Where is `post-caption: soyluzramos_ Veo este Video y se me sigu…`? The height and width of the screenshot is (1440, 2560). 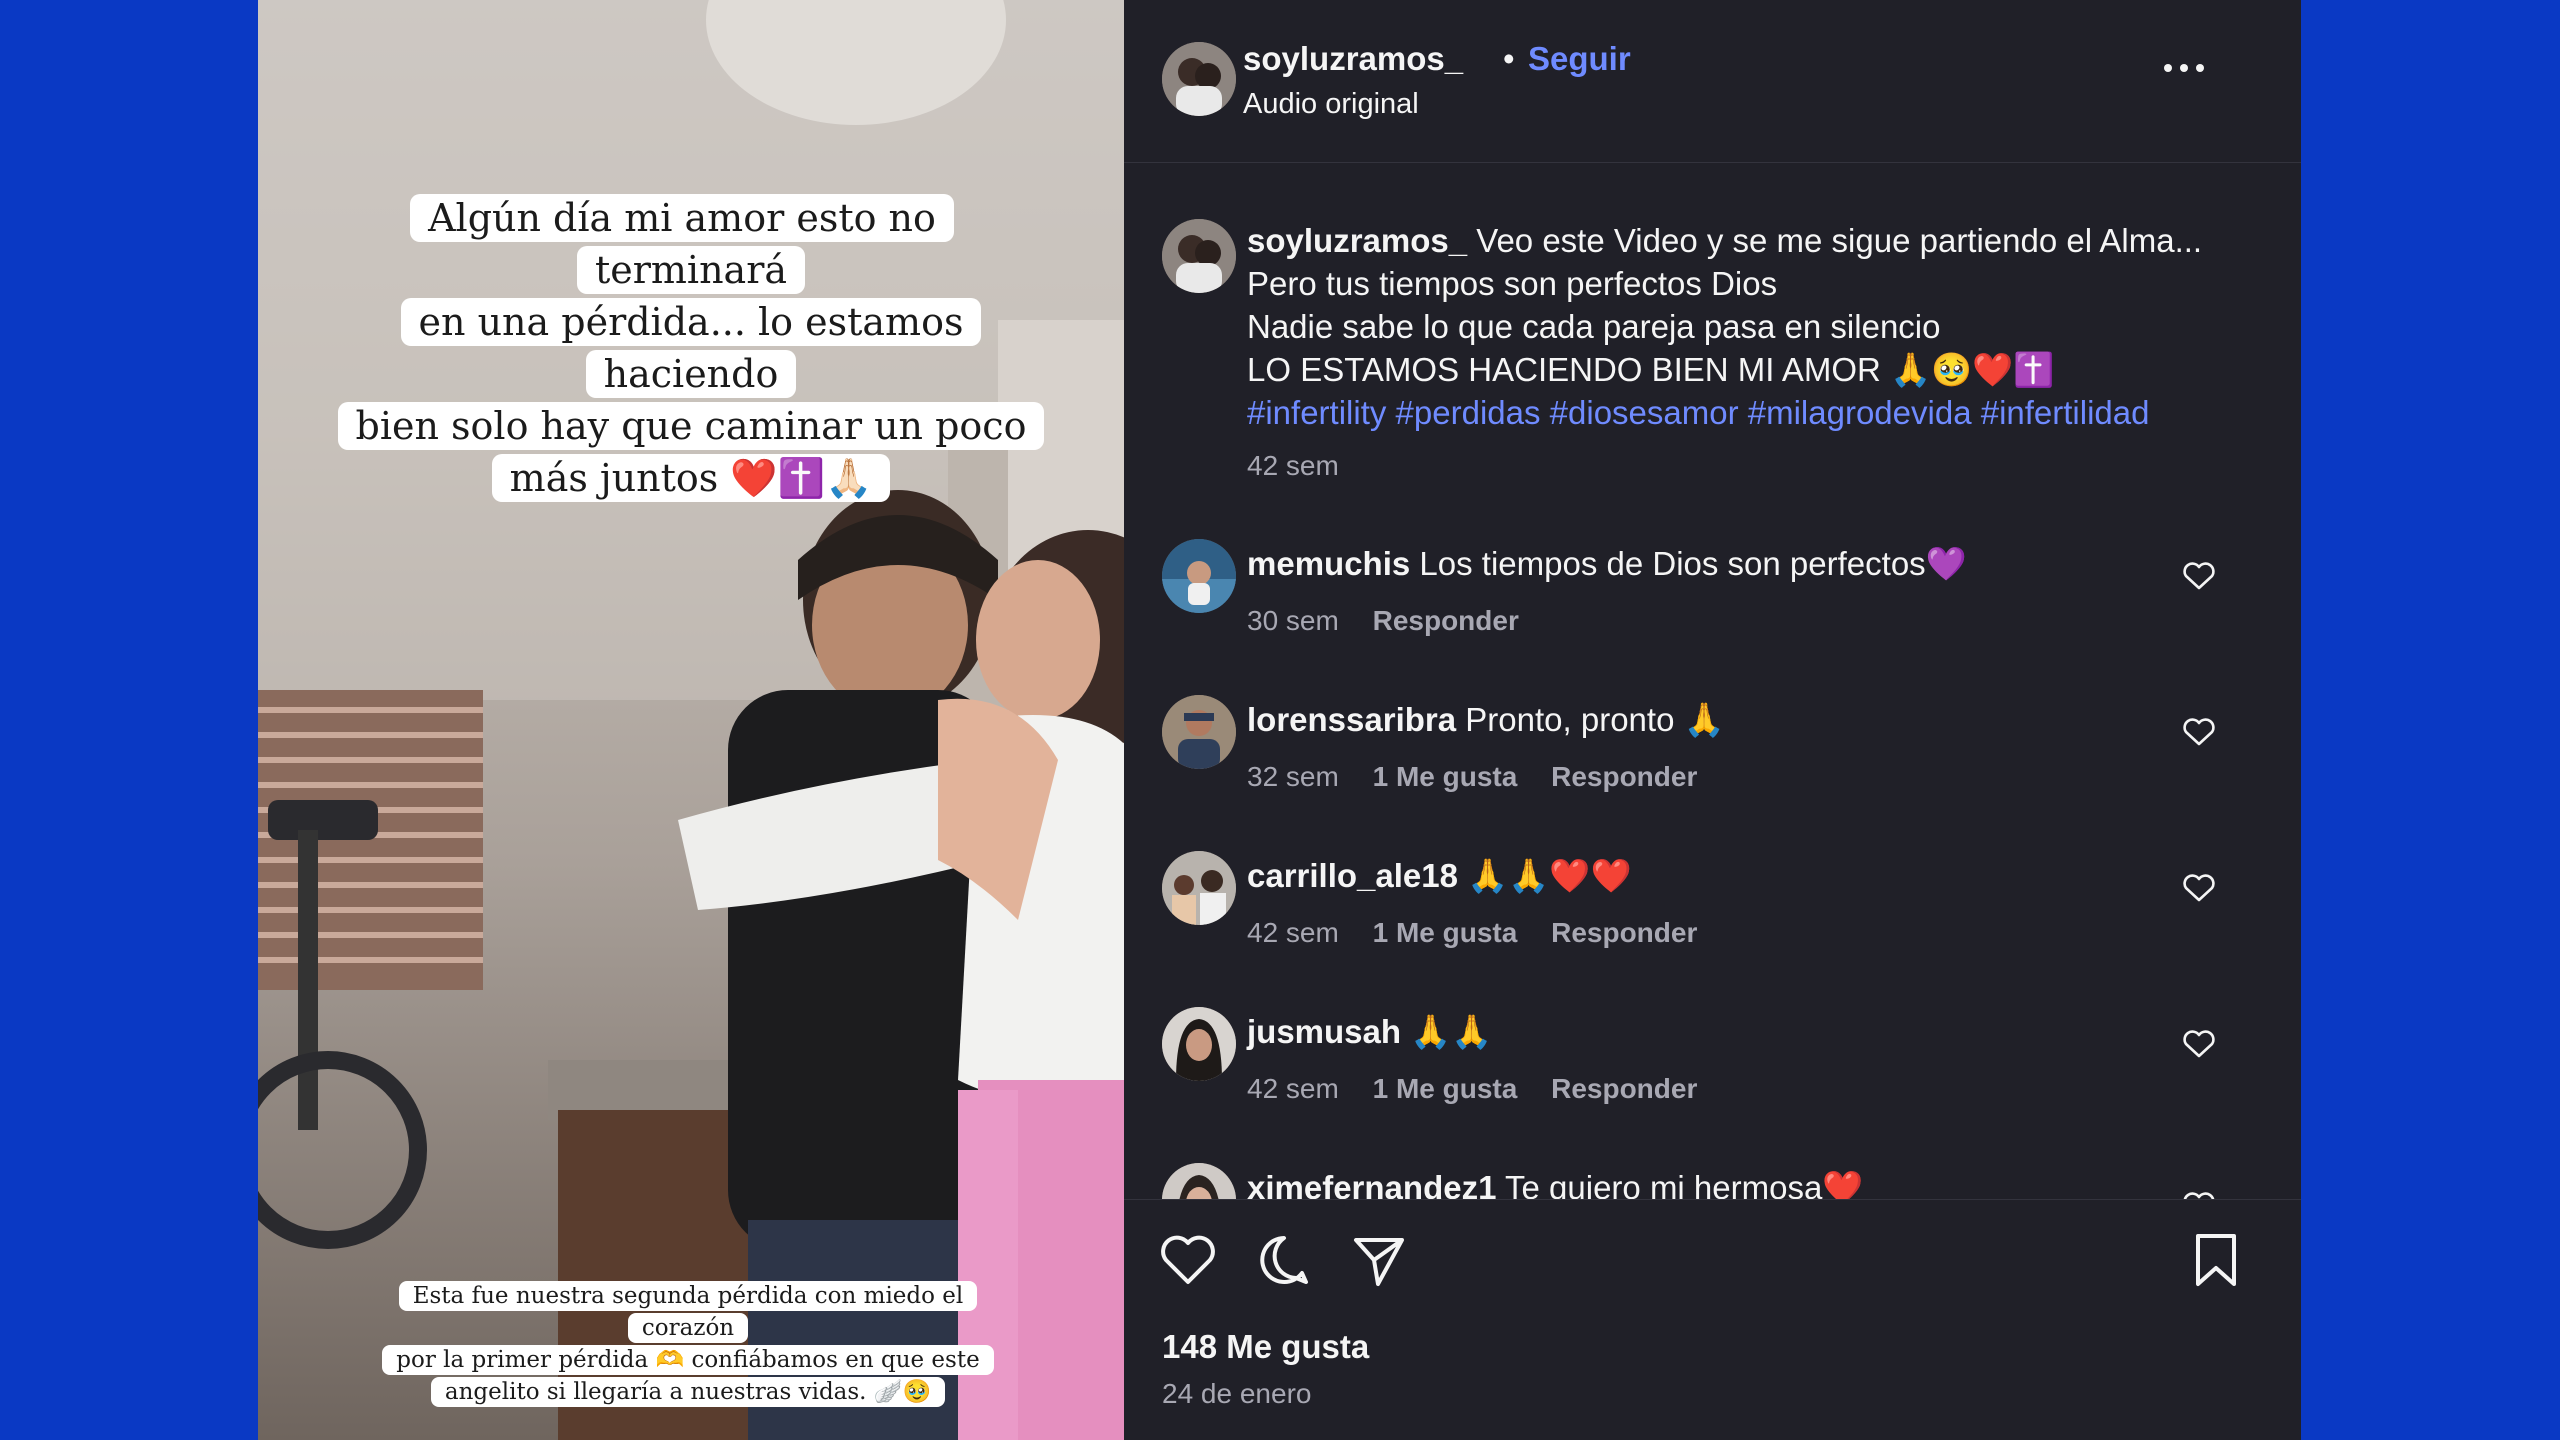
post-caption: soyluzramos_ Veo este Video y se me sigu… is located at coordinates (1757, 326).